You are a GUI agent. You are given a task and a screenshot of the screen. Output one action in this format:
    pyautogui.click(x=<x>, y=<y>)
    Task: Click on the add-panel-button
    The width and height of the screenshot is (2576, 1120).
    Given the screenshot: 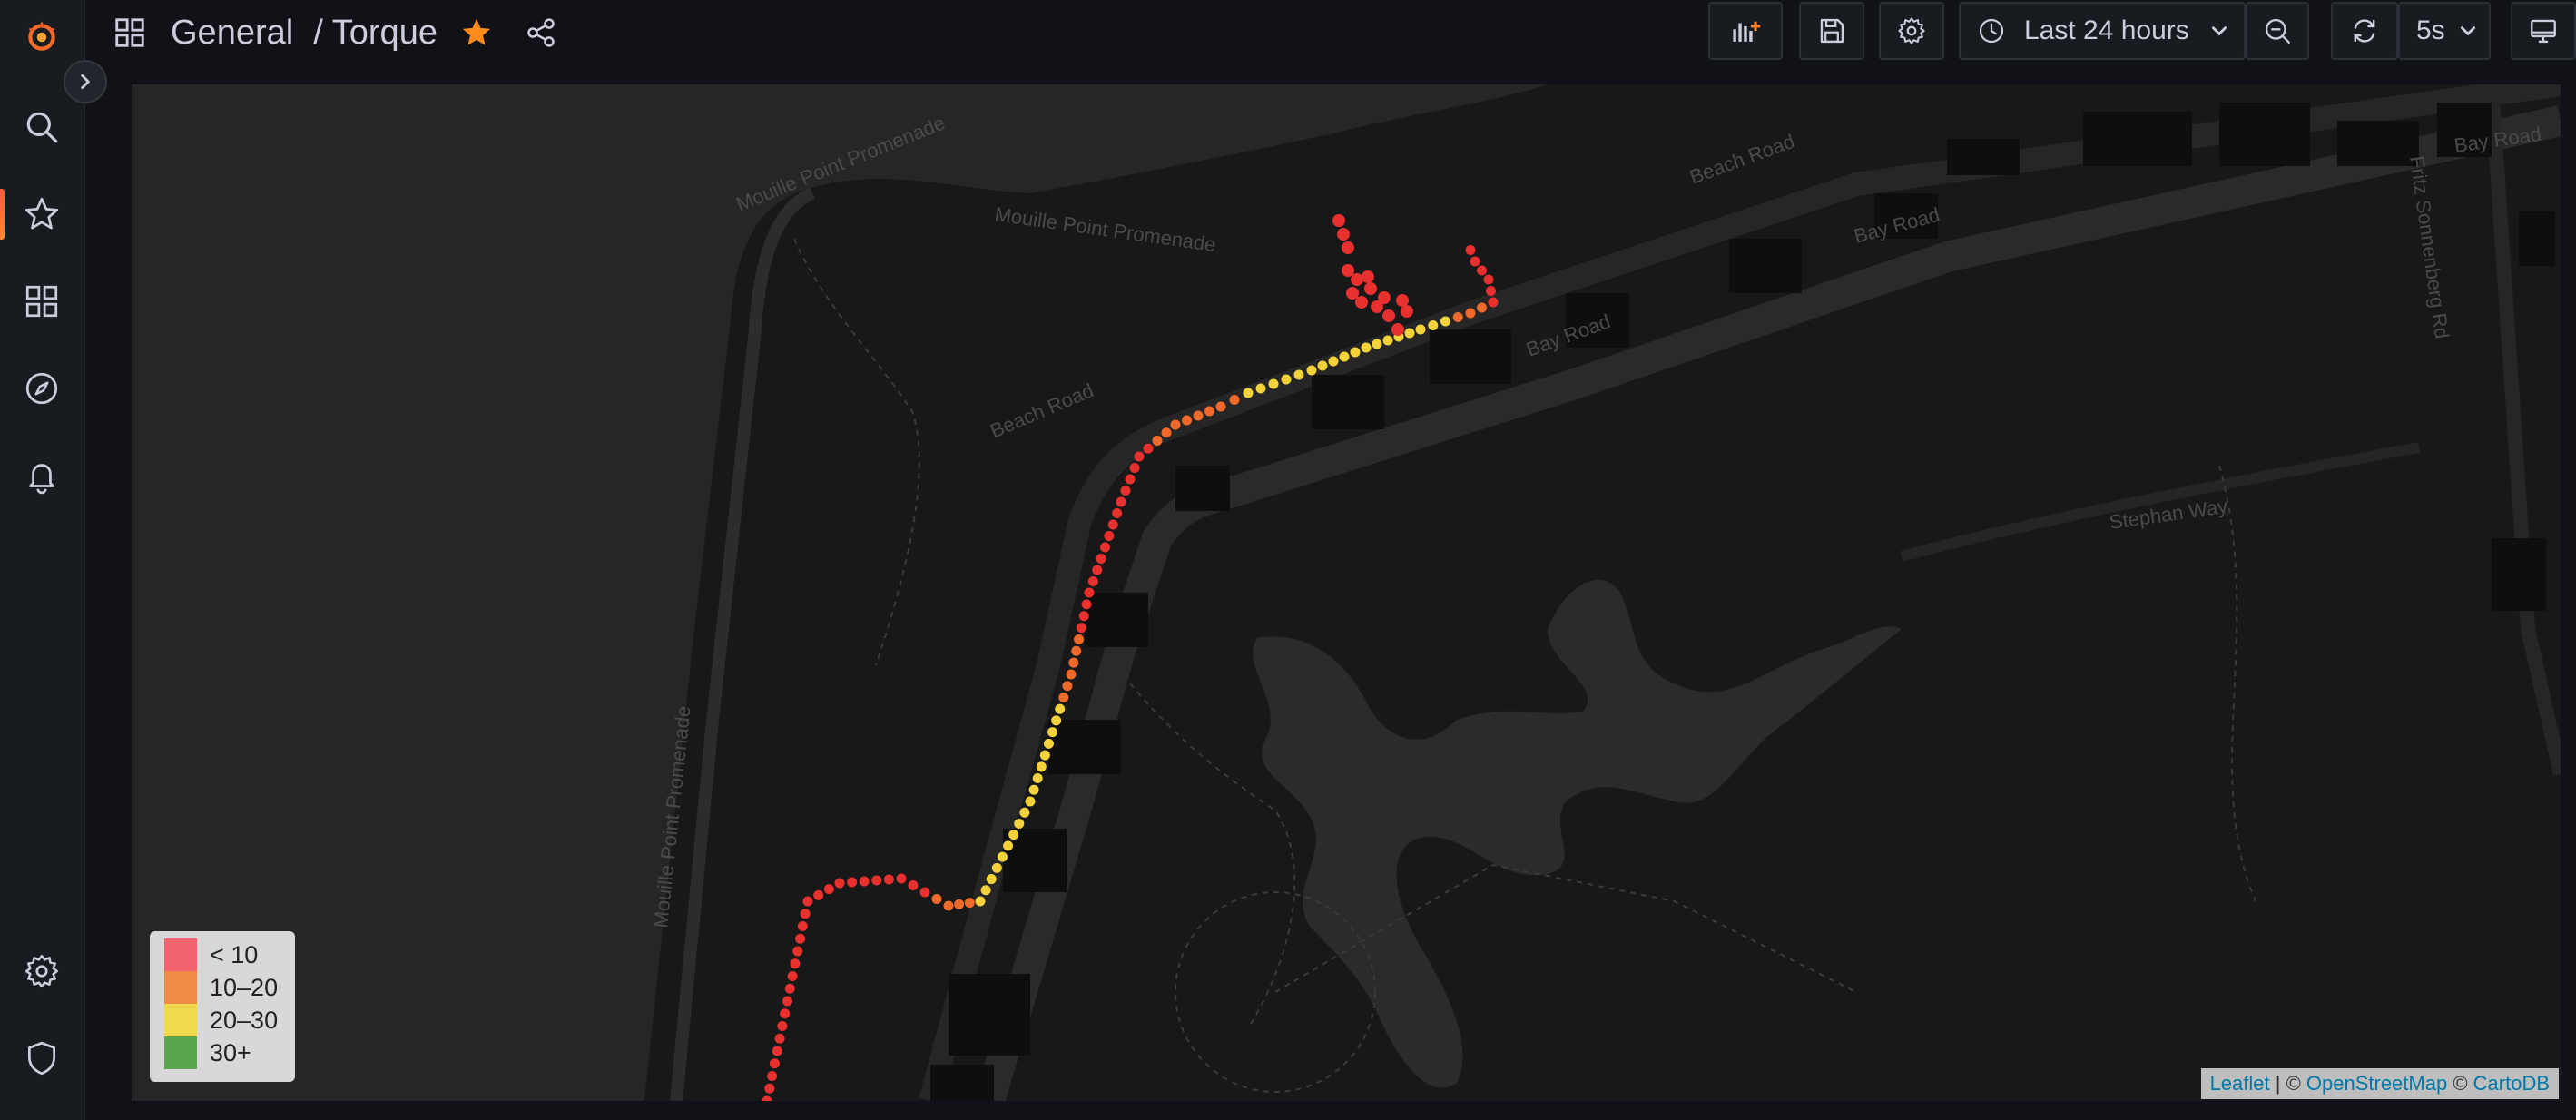 What is the action you would take?
    pyautogui.click(x=1745, y=31)
    